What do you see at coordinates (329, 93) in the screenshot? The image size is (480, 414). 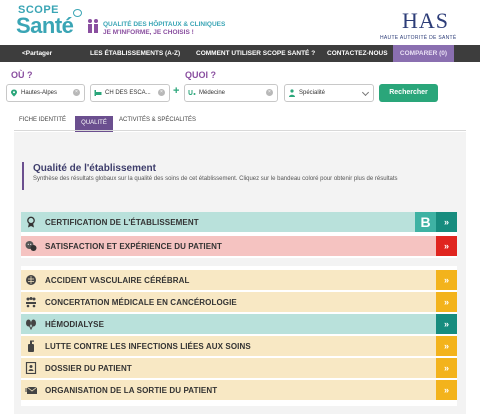 I see `specialty-select: Spécialité` at bounding box center [329, 93].